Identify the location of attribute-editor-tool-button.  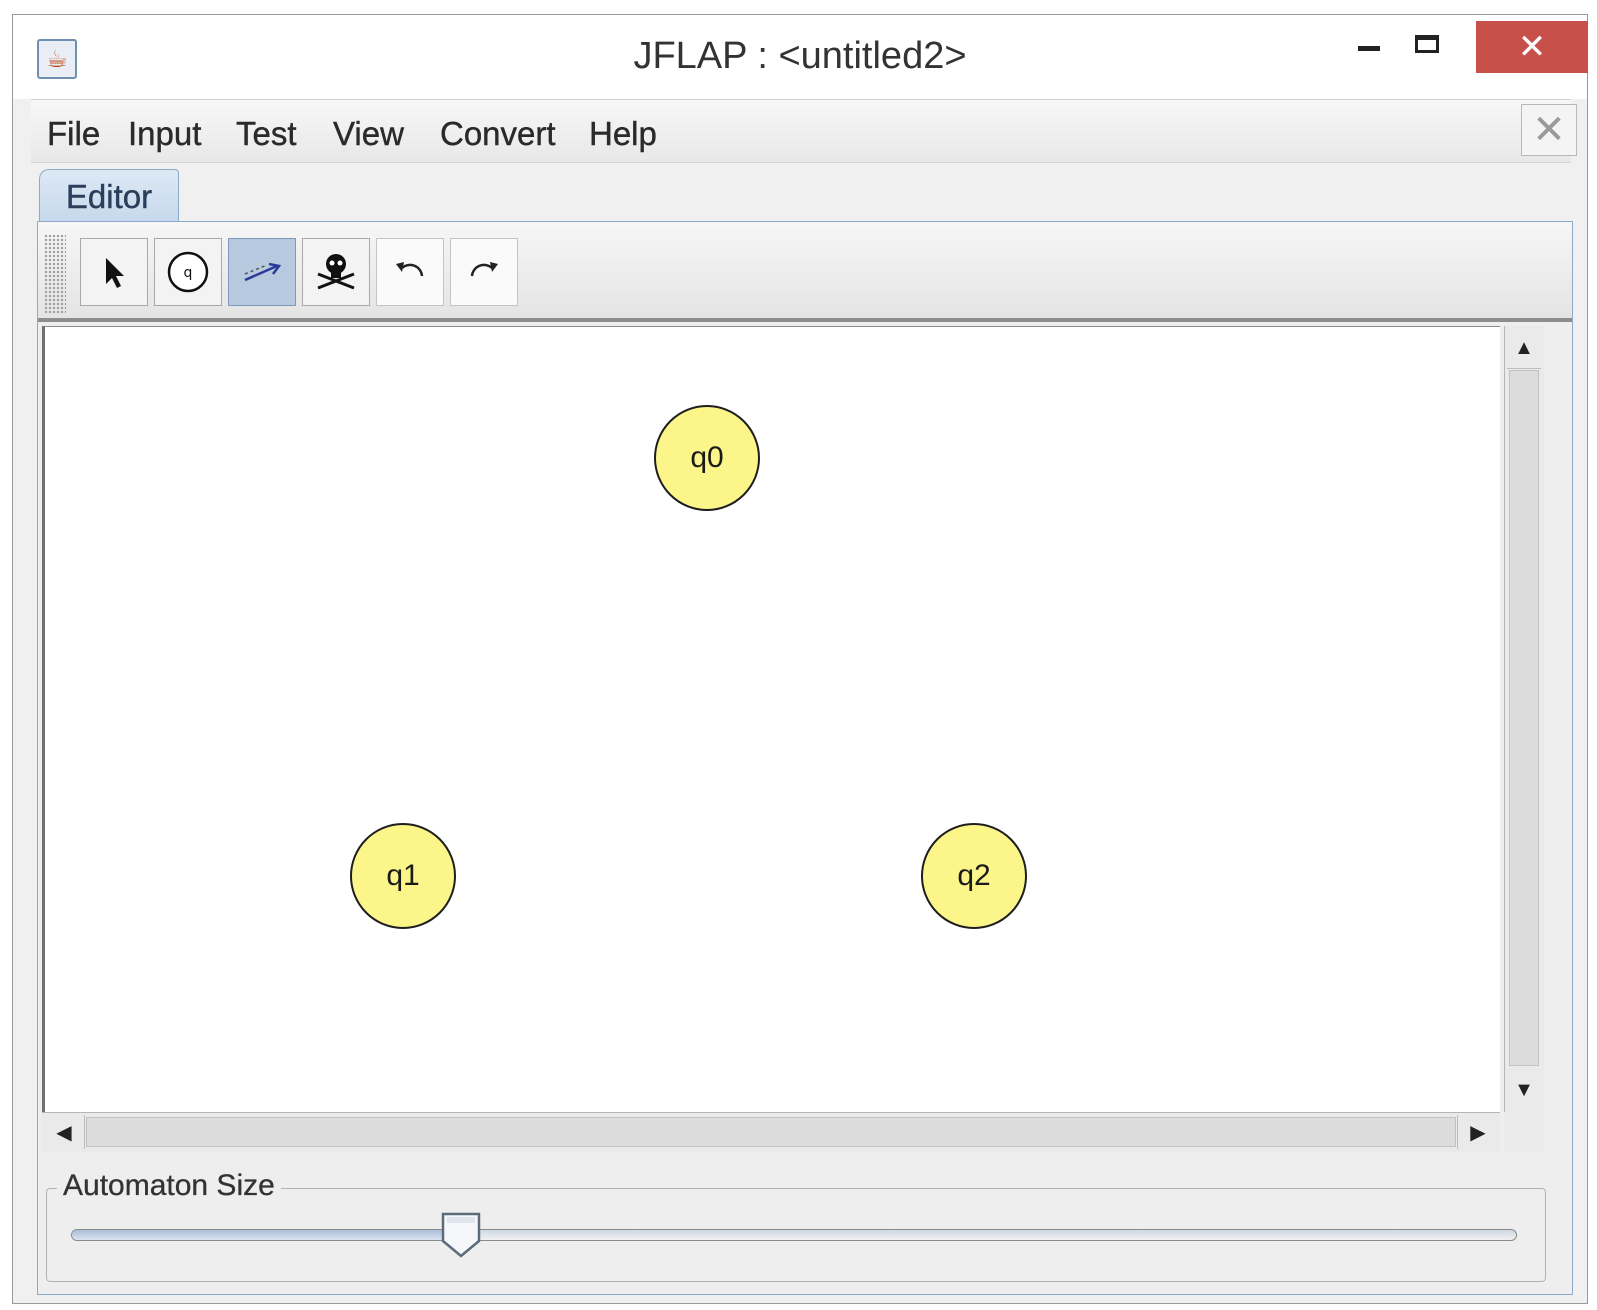
(114, 272).